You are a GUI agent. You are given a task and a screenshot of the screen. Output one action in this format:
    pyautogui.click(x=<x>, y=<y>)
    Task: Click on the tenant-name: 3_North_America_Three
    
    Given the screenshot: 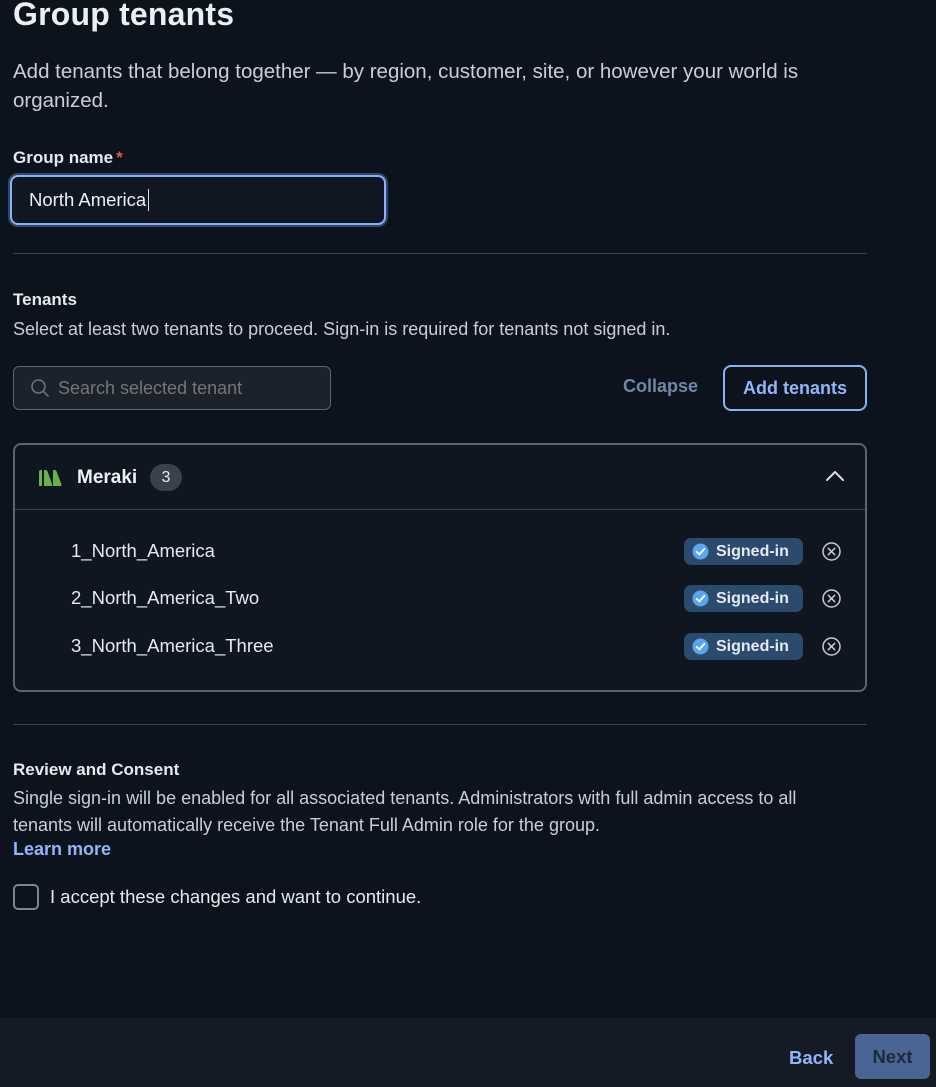 What is the action you would take?
    pyautogui.click(x=172, y=645)
    